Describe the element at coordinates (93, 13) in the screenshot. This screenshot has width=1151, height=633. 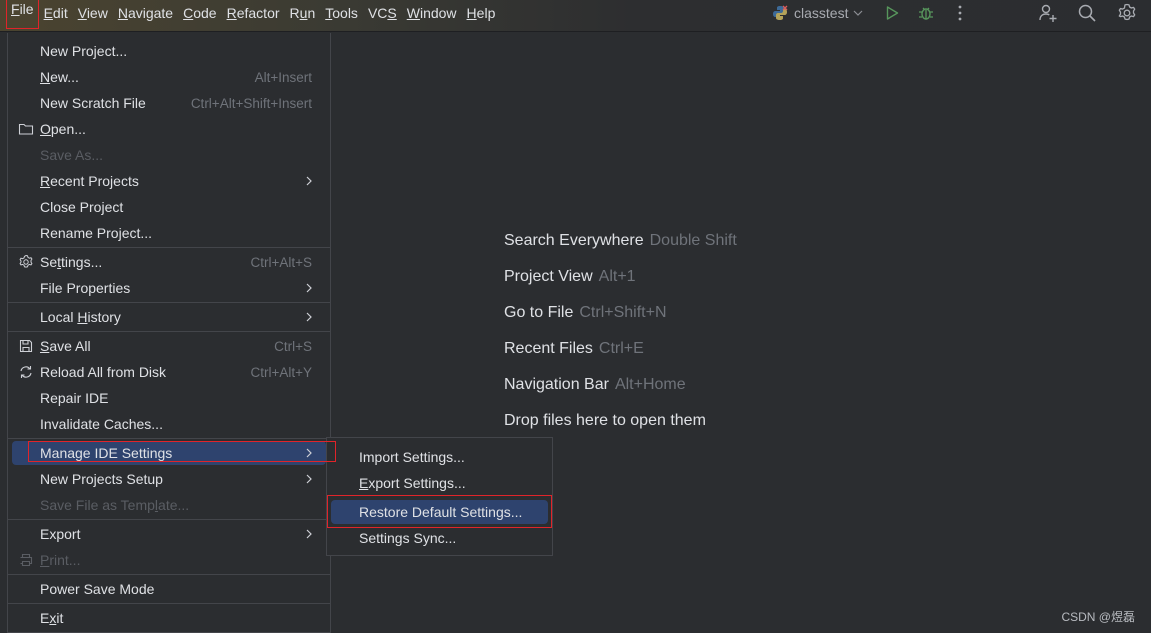
I see `menu-view: View` at that location.